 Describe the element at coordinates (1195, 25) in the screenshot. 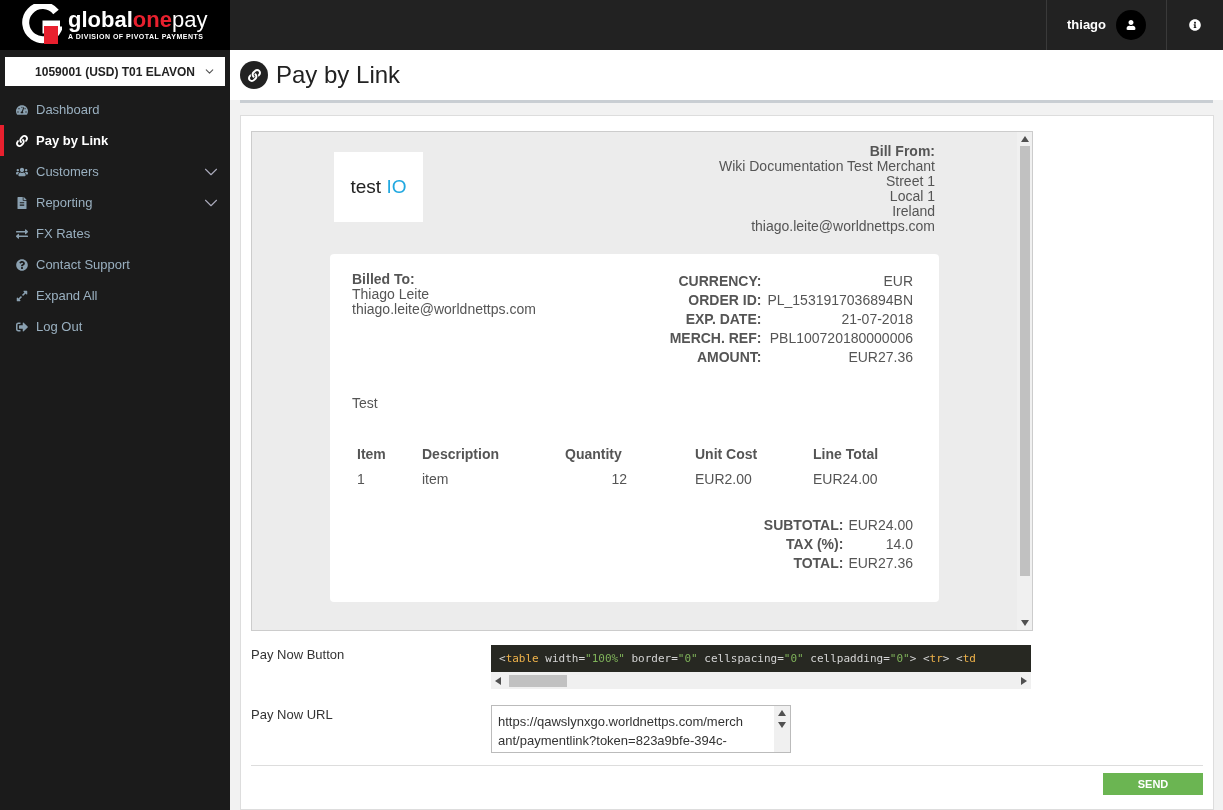

I see `info-icon` at that location.